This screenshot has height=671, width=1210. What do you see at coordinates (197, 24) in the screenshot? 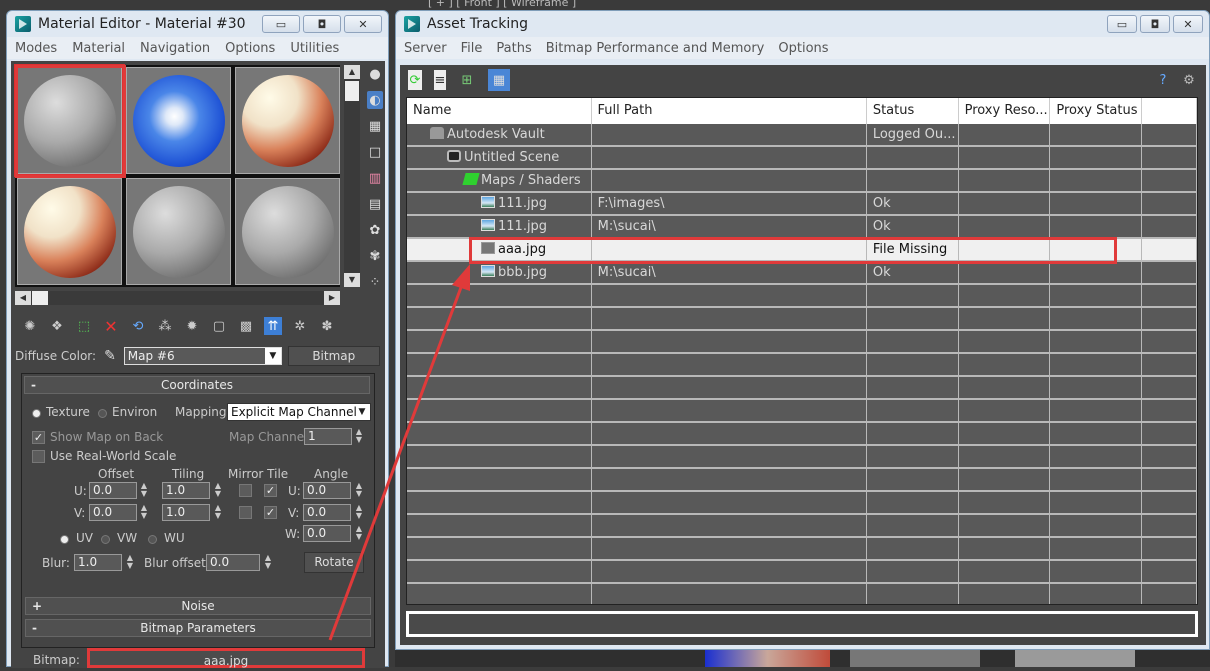
I see `title-bar: Material Editor - Material #30 ▭ ◘ ✕` at bounding box center [197, 24].